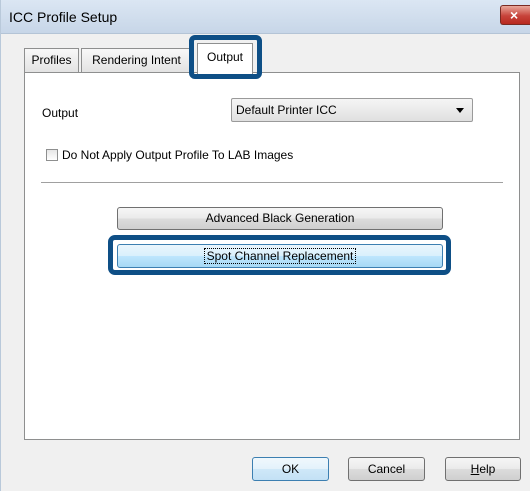 This screenshot has height=491, width=530. What do you see at coordinates (136, 60) in the screenshot?
I see `tab-rendering-intent: Rendering Intent` at bounding box center [136, 60].